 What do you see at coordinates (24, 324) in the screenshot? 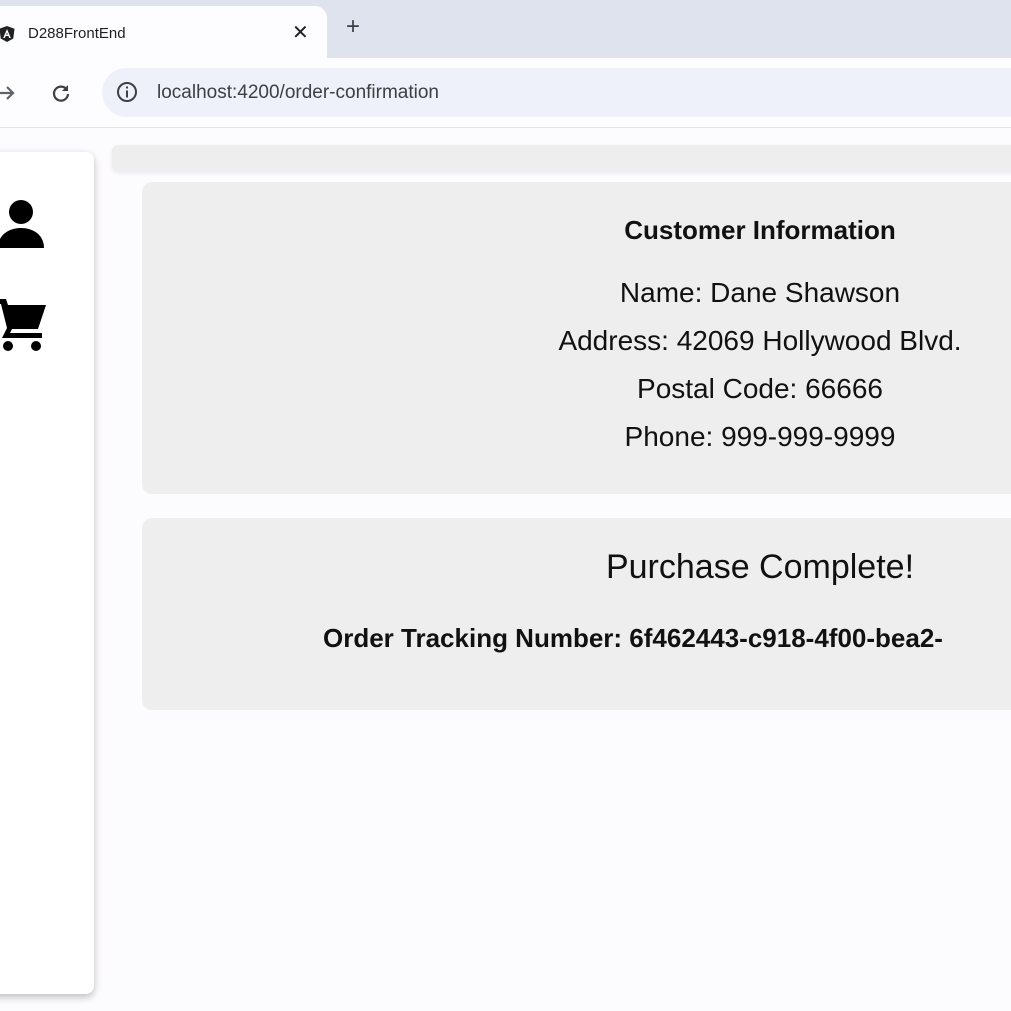
I see `shopping-cart-icon` at bounding box center [24, 324].